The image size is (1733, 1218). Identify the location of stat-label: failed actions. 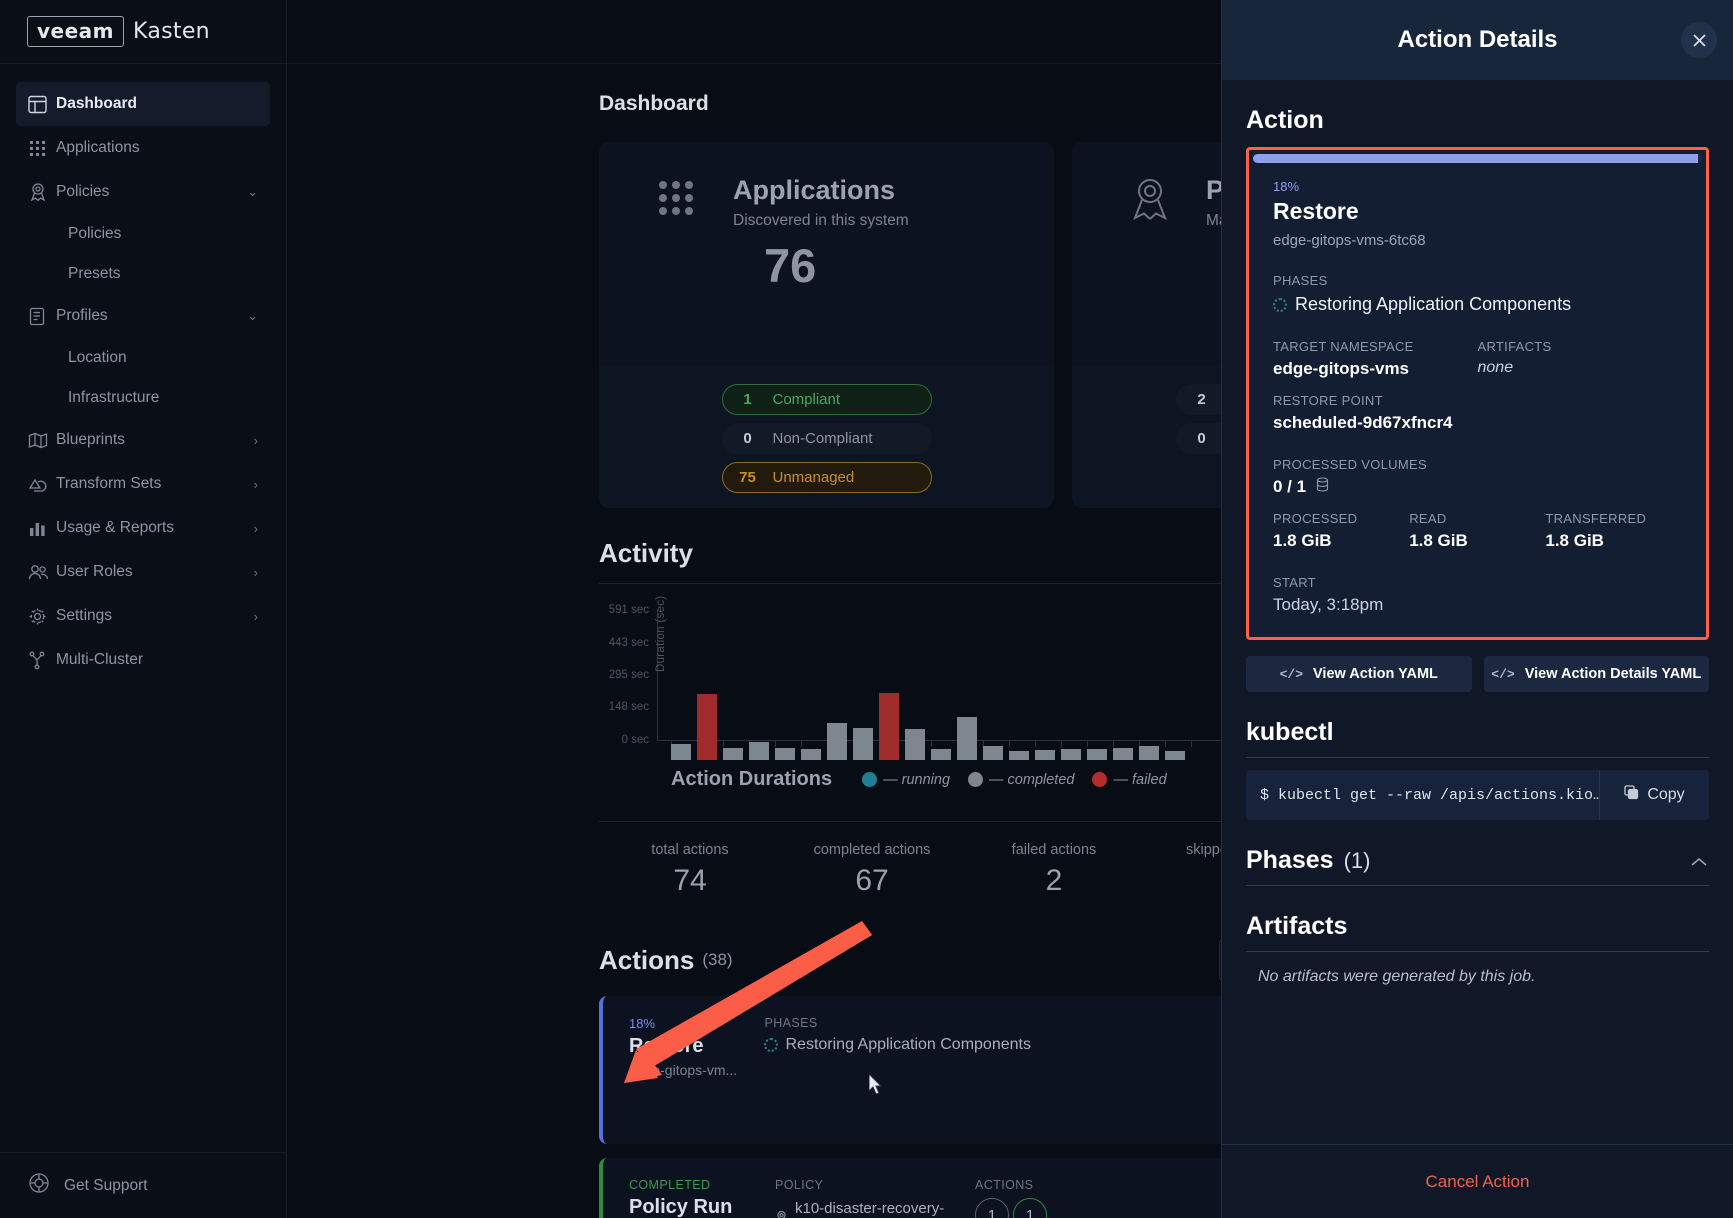
(1054, 850).